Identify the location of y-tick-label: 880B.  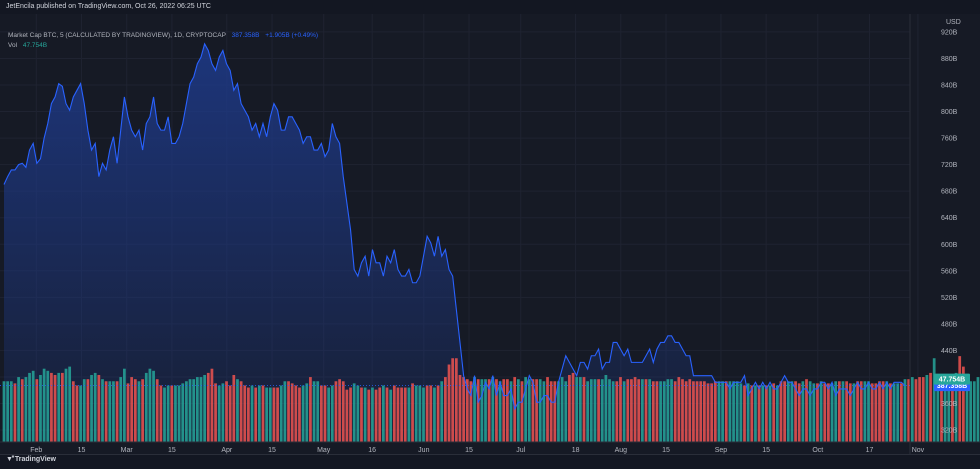
(949, 59).